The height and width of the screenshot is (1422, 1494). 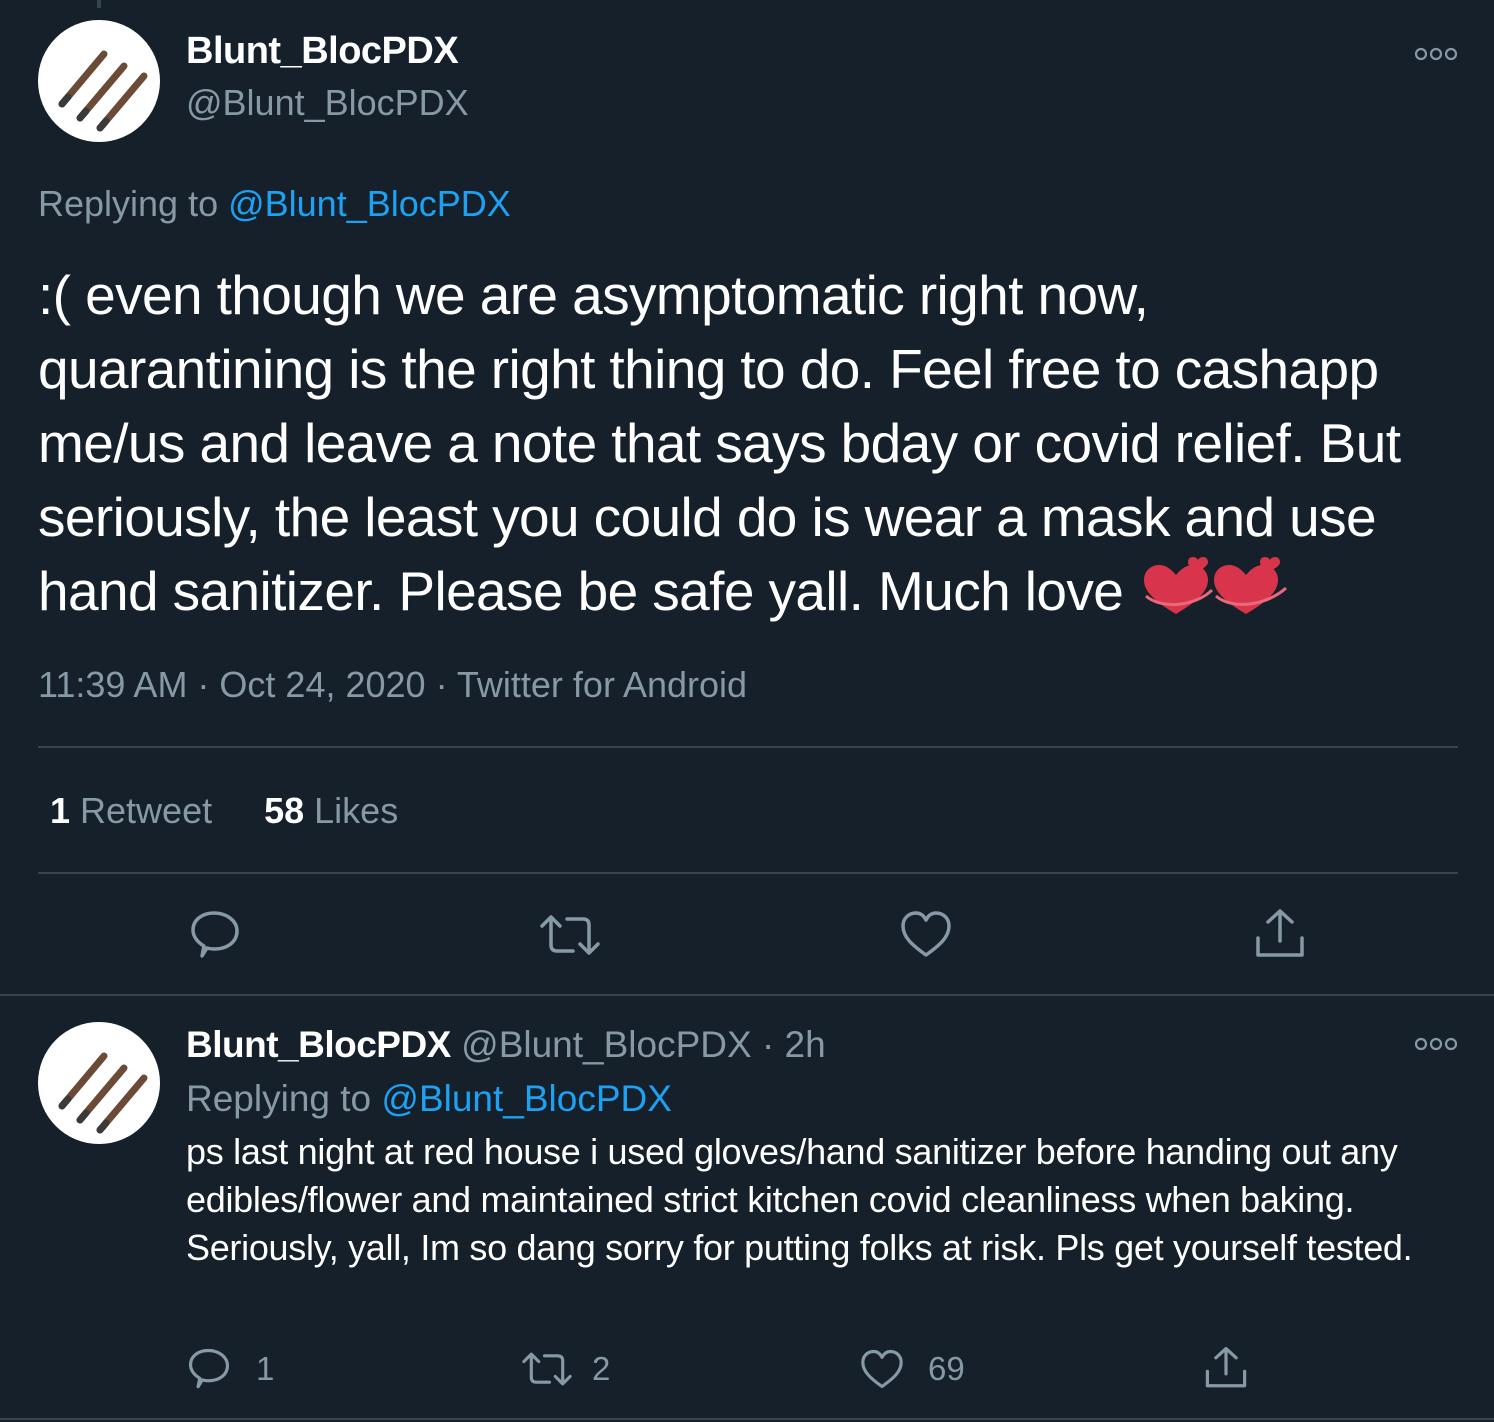 What do you see at coordinates (60, 810) in the screenshot?
I see `retweet-count: 1` at bounding box center [60, 810].